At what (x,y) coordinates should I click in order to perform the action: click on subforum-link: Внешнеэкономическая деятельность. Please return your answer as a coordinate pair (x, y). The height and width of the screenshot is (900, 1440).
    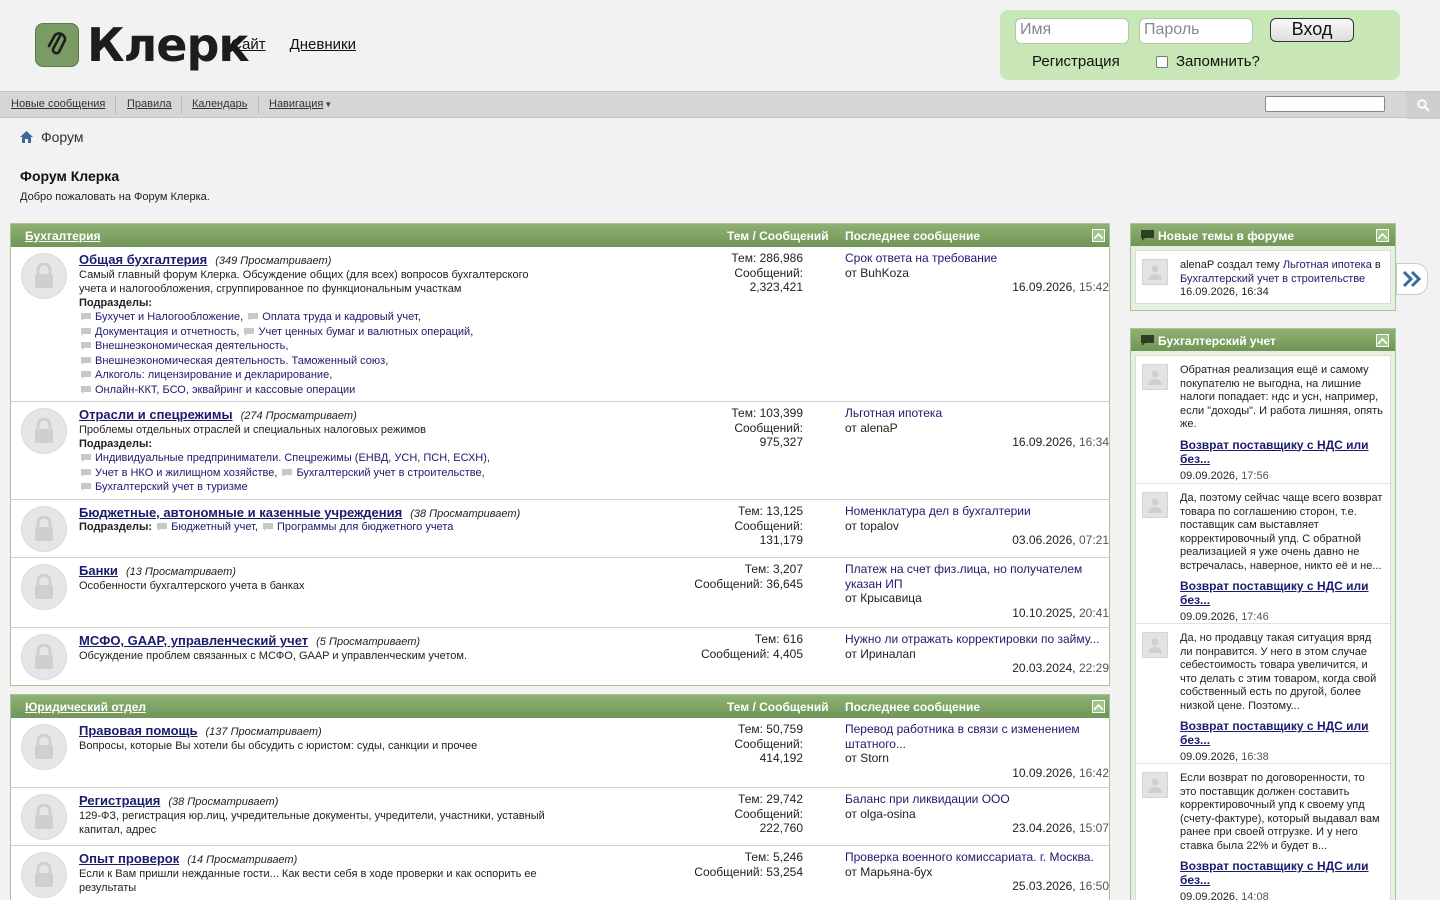
    Looking at the image, I should click on (190, 346).